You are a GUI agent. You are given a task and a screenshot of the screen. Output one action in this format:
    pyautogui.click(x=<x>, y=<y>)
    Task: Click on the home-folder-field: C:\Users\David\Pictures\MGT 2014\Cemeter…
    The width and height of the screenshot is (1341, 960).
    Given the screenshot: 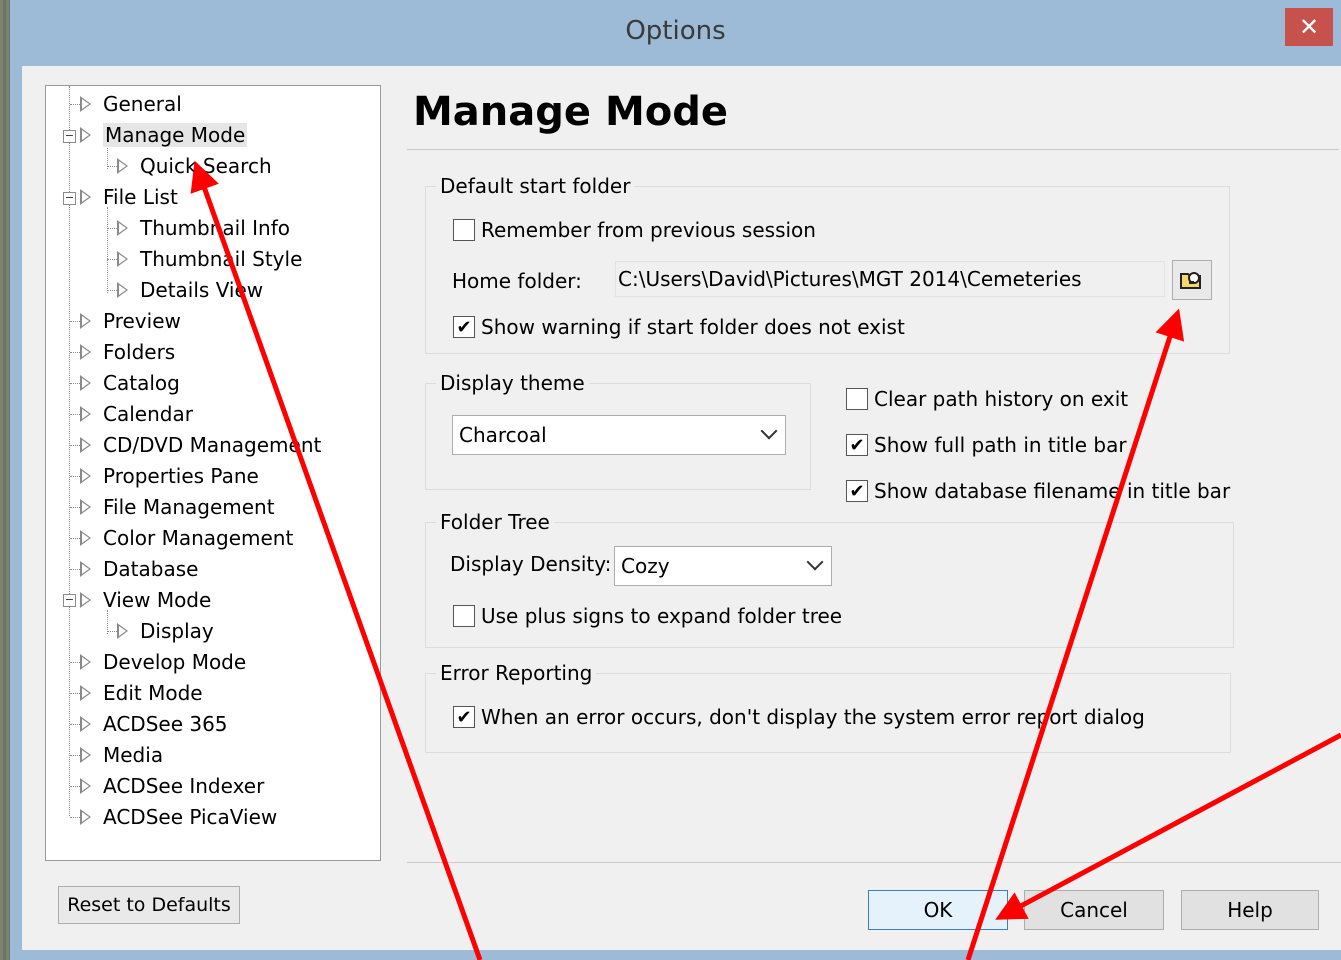 What is the action you would take?
    pyautogui.click(x=890, y=279)
    